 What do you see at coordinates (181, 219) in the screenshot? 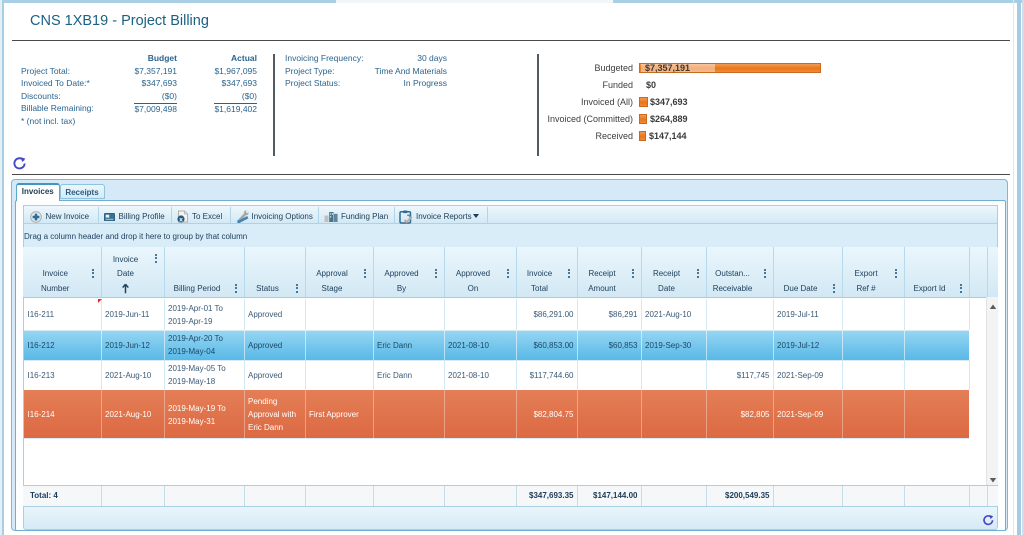
I see `svg-text: x` at bounding box center [181, 219].